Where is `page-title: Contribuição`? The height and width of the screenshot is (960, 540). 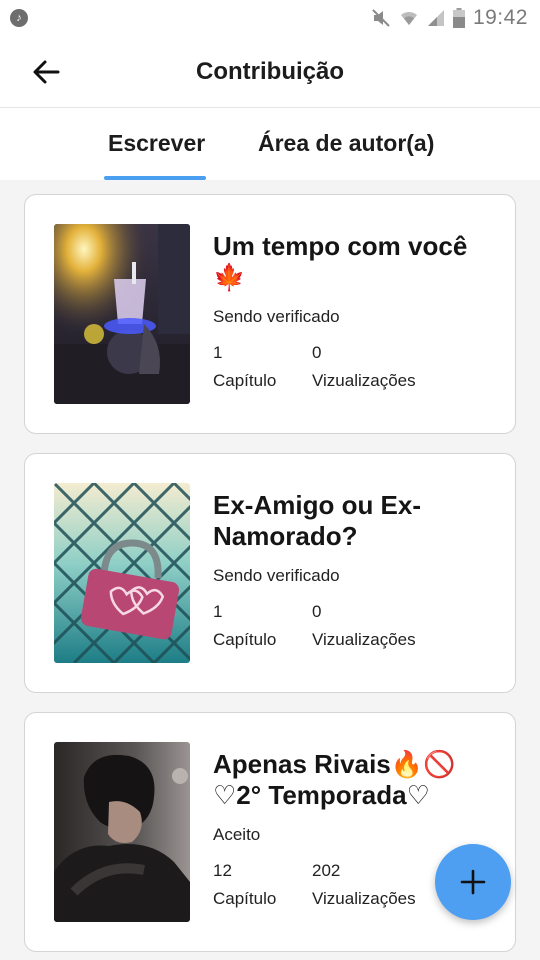 page-title: Contribuição is located at coordinates (270, 71).